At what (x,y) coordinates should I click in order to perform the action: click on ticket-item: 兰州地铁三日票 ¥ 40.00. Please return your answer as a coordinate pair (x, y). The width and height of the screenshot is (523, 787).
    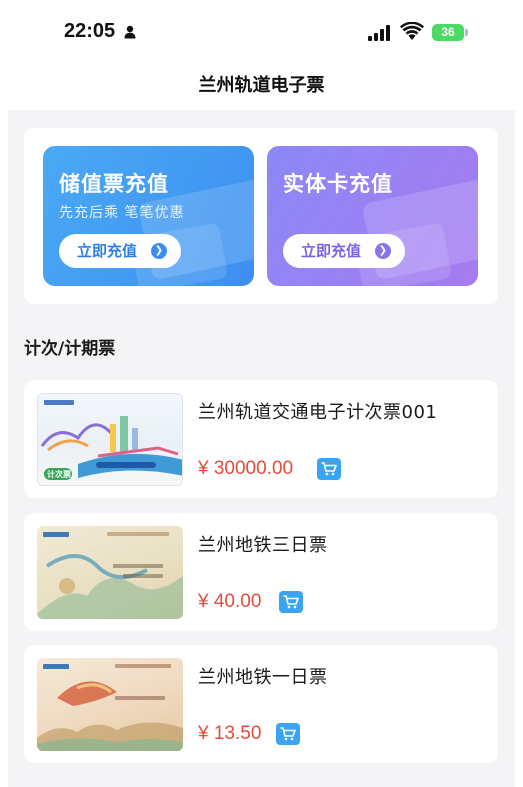
    Looking at the image, I should click on (261, 572).